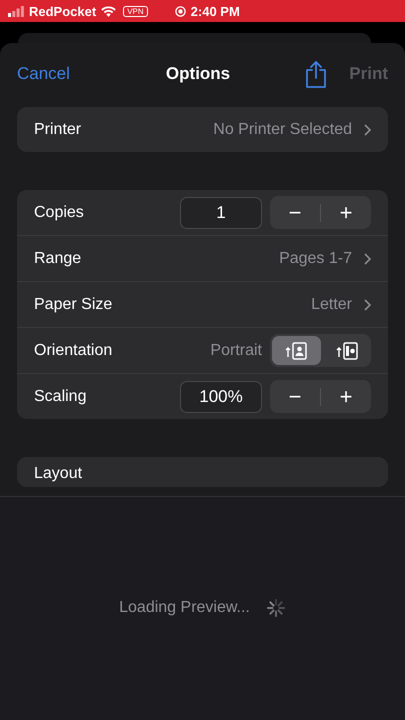  I want to click on row-value: Pages 1-7, so click(315, 259).